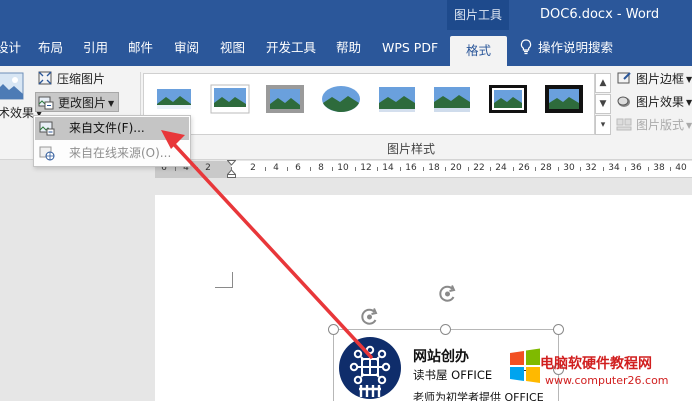 Image resolution: width=692 pixels, height=401 pixels. Describe the element at coordinates (624, 124) in the screenshot. I see `picture-layout-icon` at that location.